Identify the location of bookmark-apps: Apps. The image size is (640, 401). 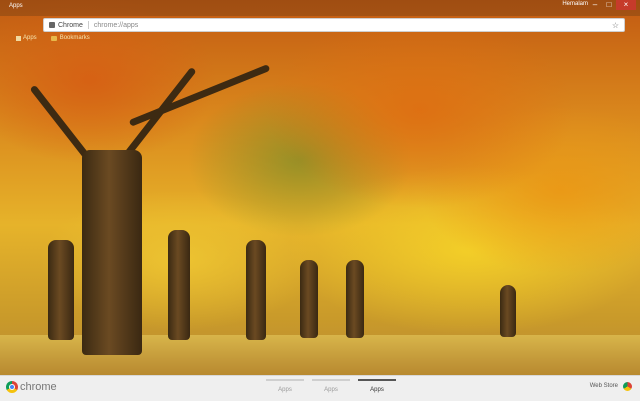
(26, 38).